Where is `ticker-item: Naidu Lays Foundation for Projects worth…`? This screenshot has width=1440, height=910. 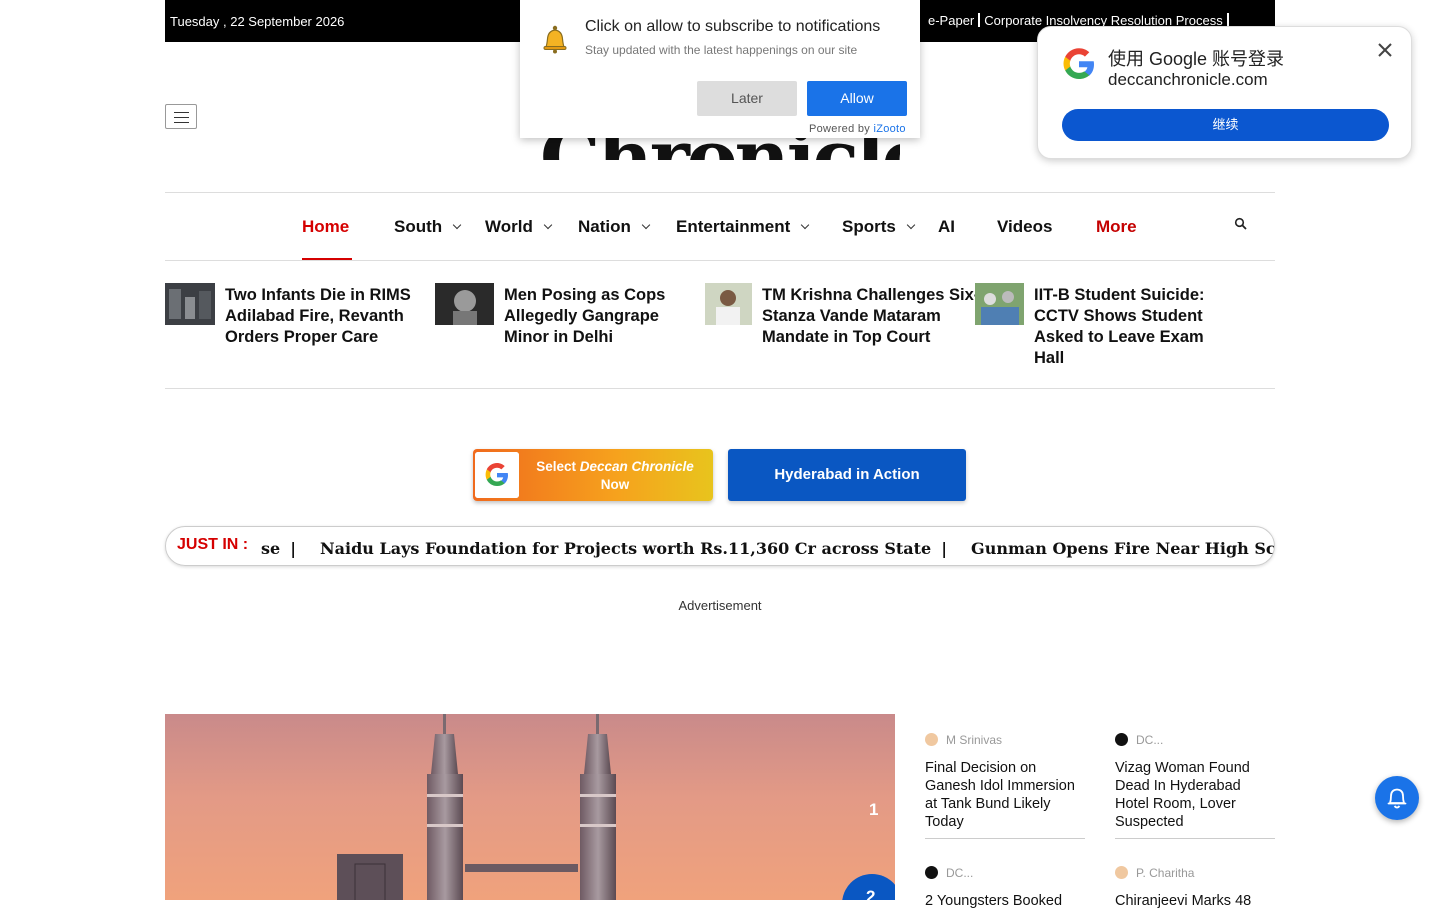 ticker-item: Naidu Lays Foundation for Projects worth… is located at coordinates (625, 548).